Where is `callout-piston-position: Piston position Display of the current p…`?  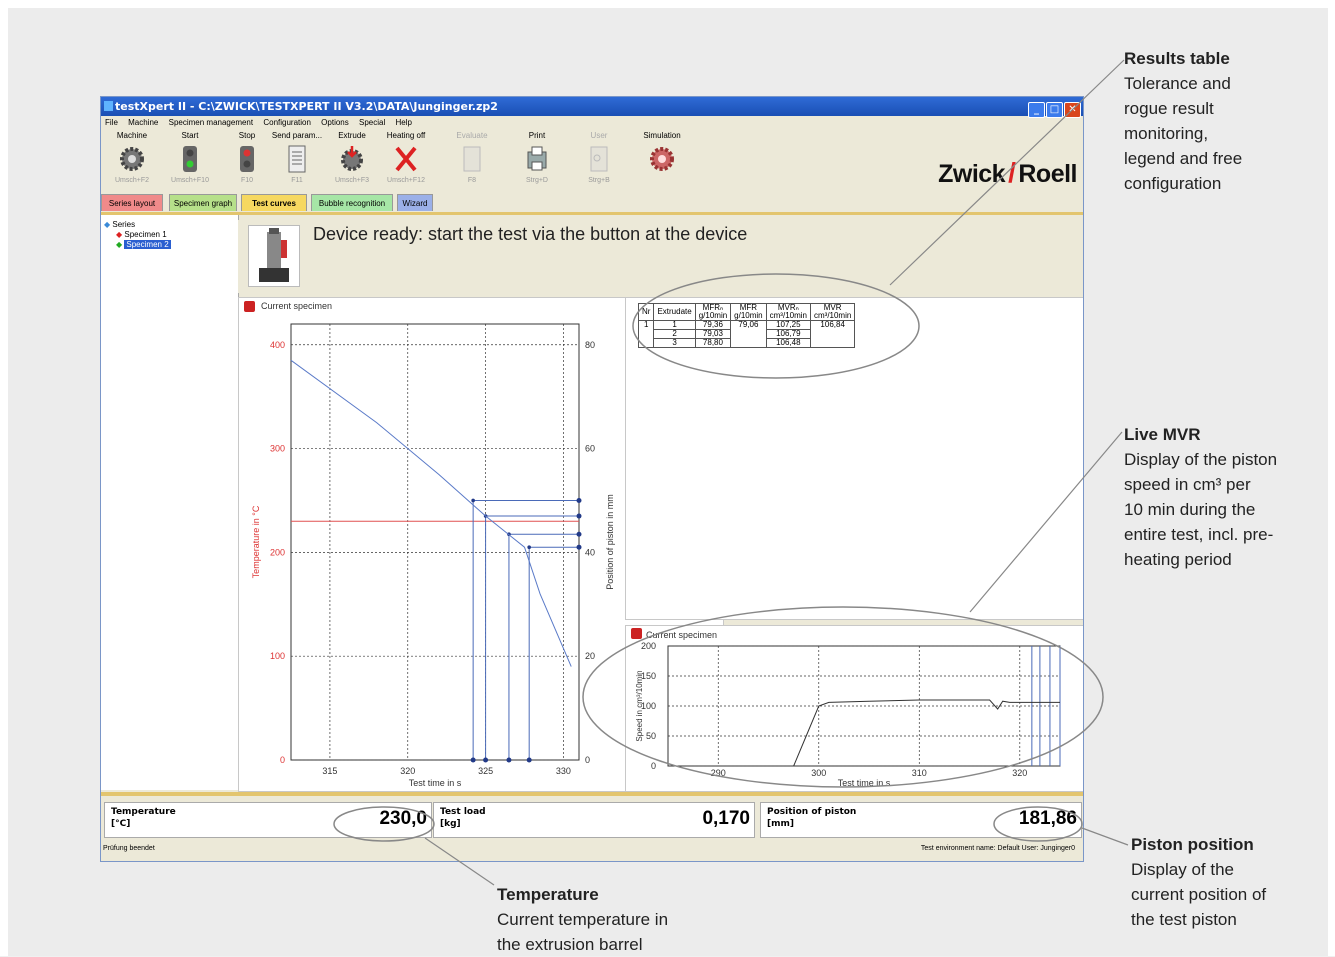 callout-piston-position: Piston position Display of the current p… is located at coordinates (1199, 882).